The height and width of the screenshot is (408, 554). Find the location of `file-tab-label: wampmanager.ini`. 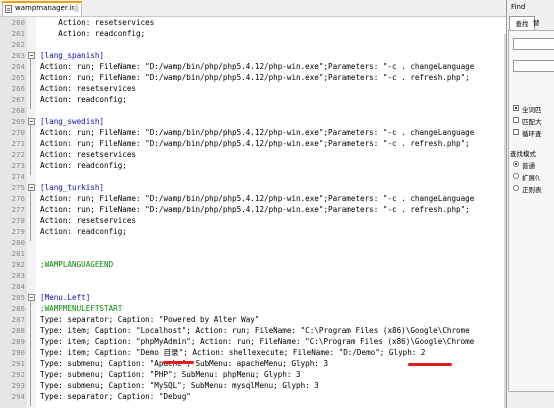

file-tab-label: wampmanager.ini is located at coordinates (46, 8).